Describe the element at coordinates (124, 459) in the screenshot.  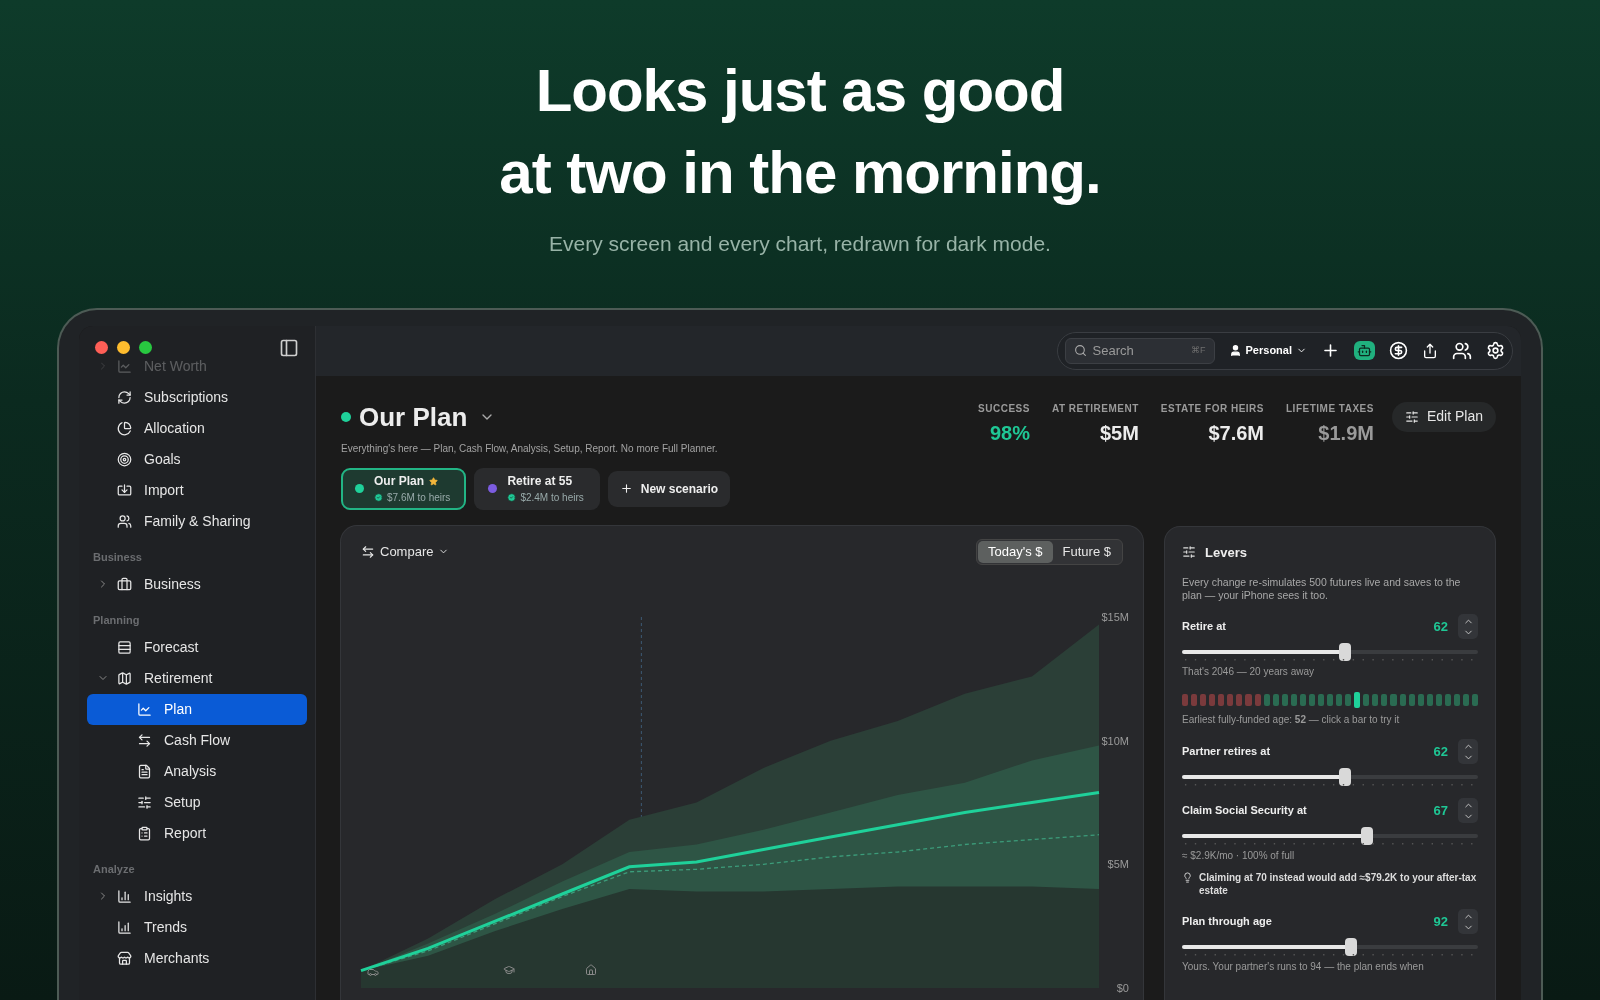
I see `target-icon` at that location.